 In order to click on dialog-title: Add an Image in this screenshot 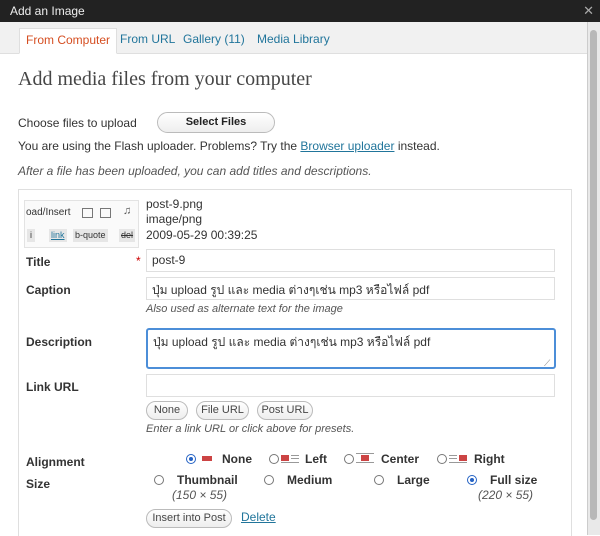, I will do `click(47, 11)`.